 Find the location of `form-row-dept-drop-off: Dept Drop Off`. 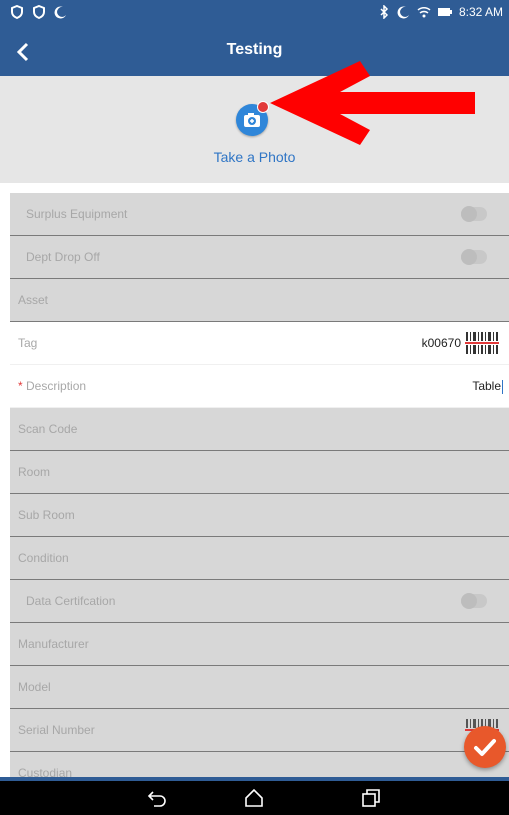

form-row-dept-drop-off: Dept Drop Off is located at coordinates (259, 257).